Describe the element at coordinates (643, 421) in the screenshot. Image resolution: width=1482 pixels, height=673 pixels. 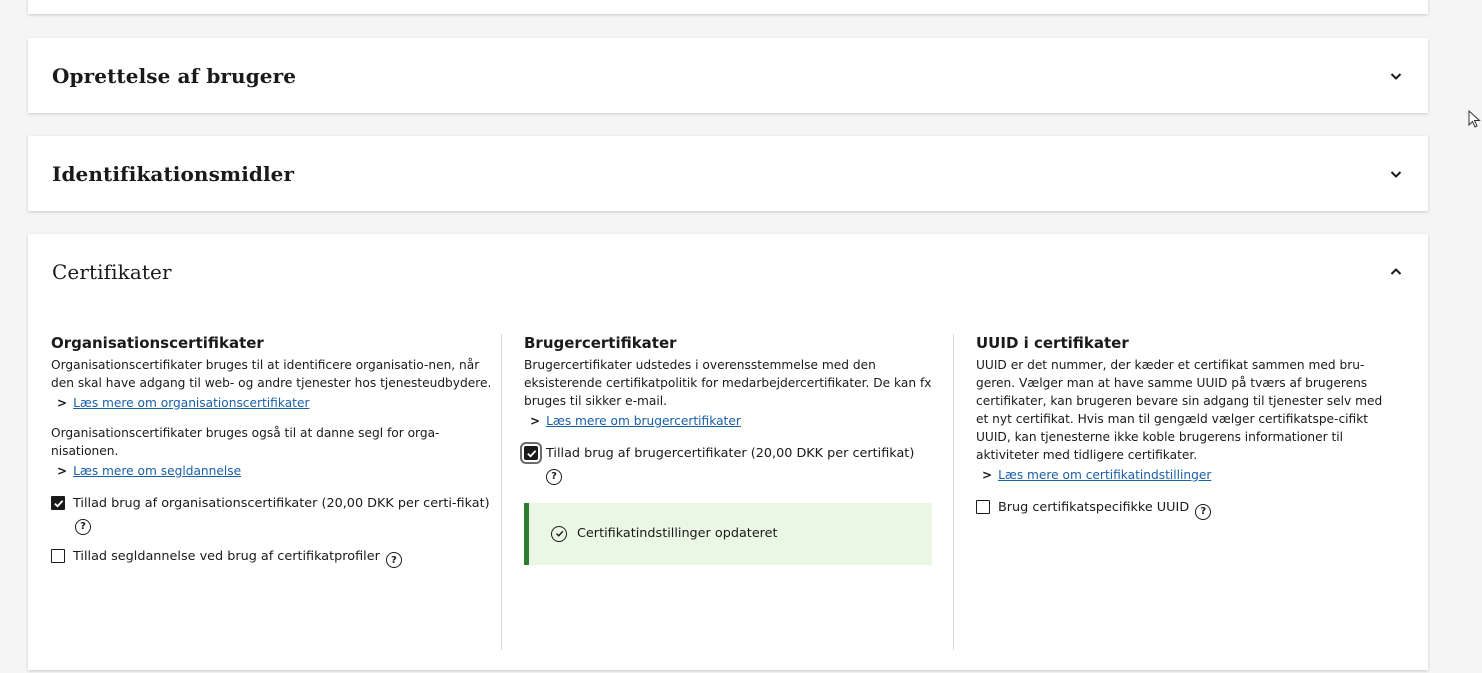
I see `user-certificates-link: Læs mere om brugercertifikater` at that location.